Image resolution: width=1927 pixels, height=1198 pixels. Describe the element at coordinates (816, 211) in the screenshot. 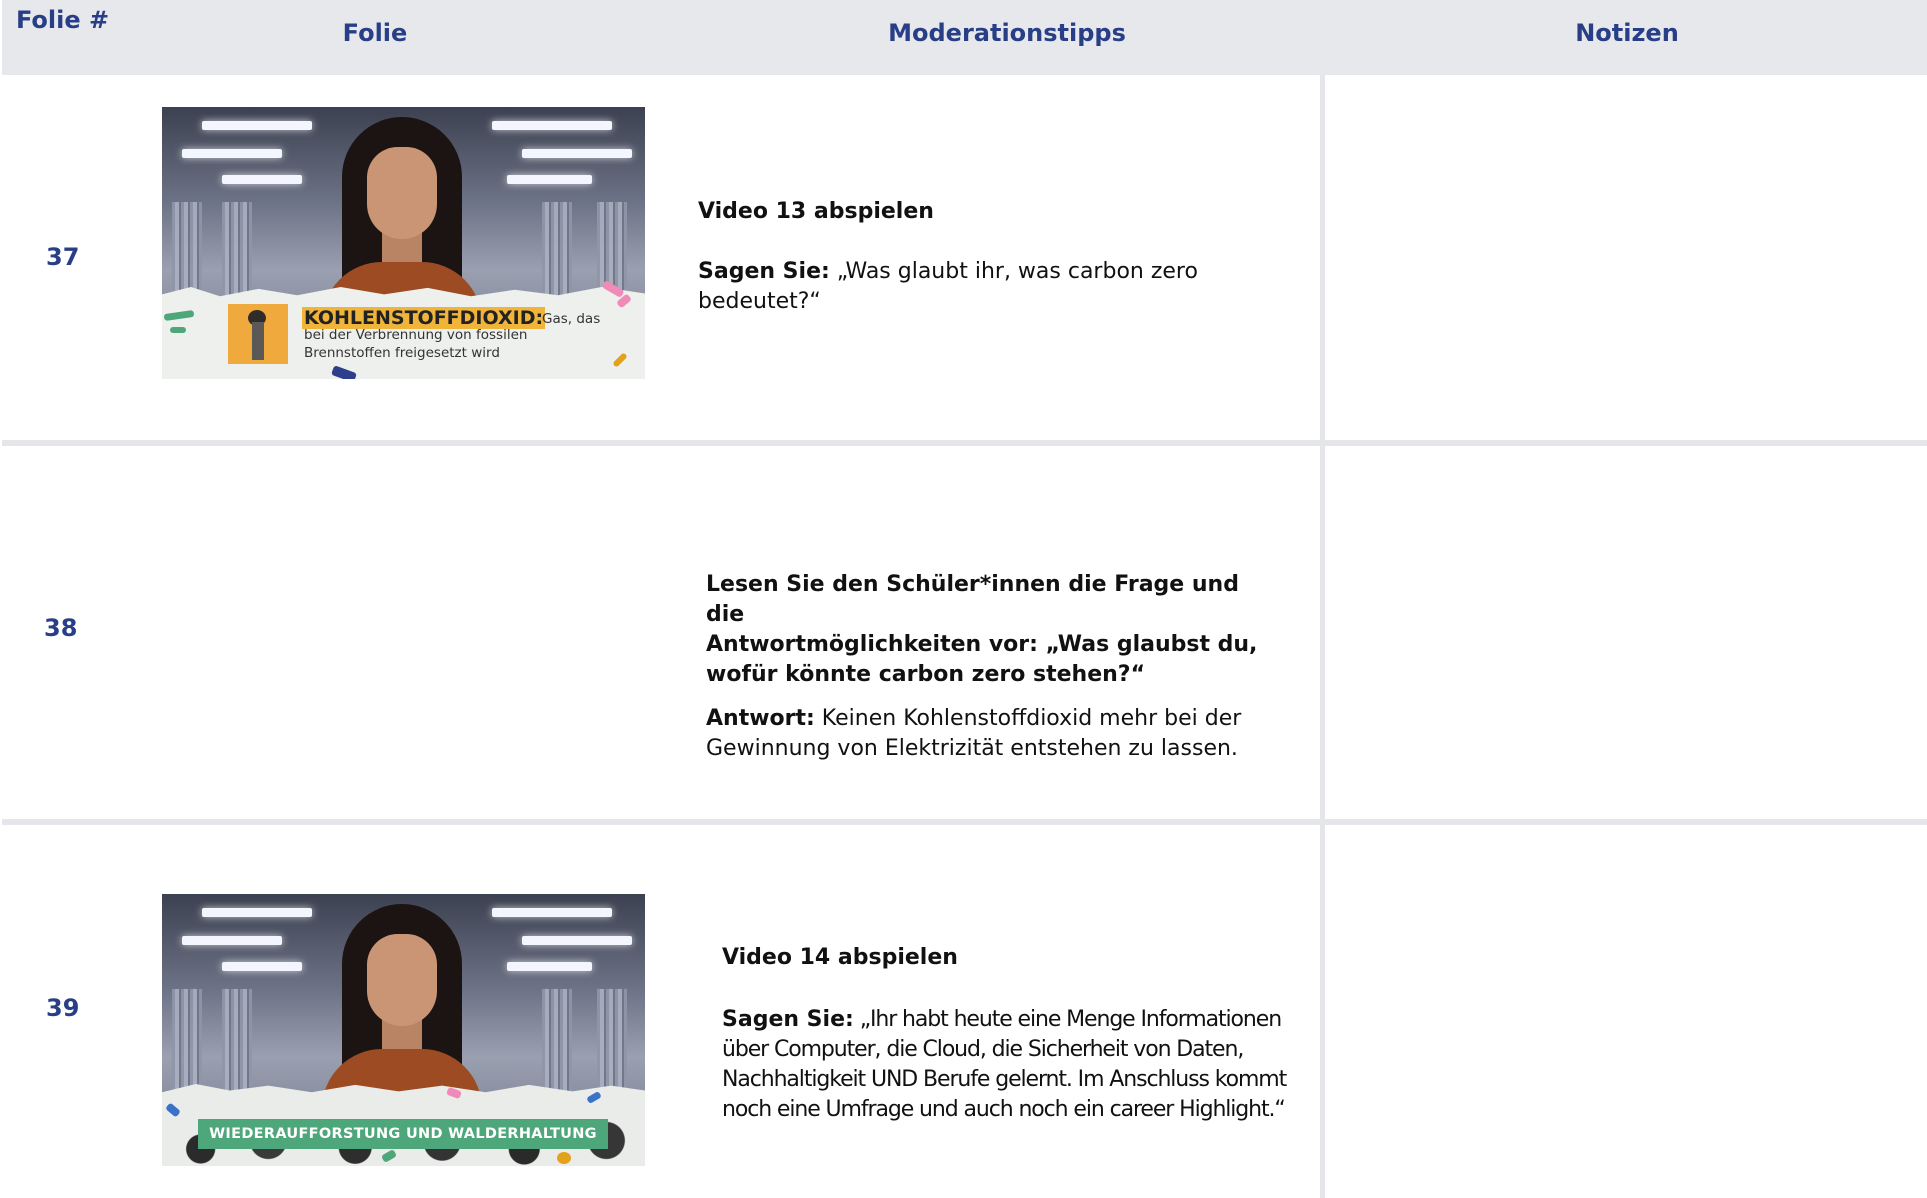

I see `action-text: Video 13 abspielen` at that location.